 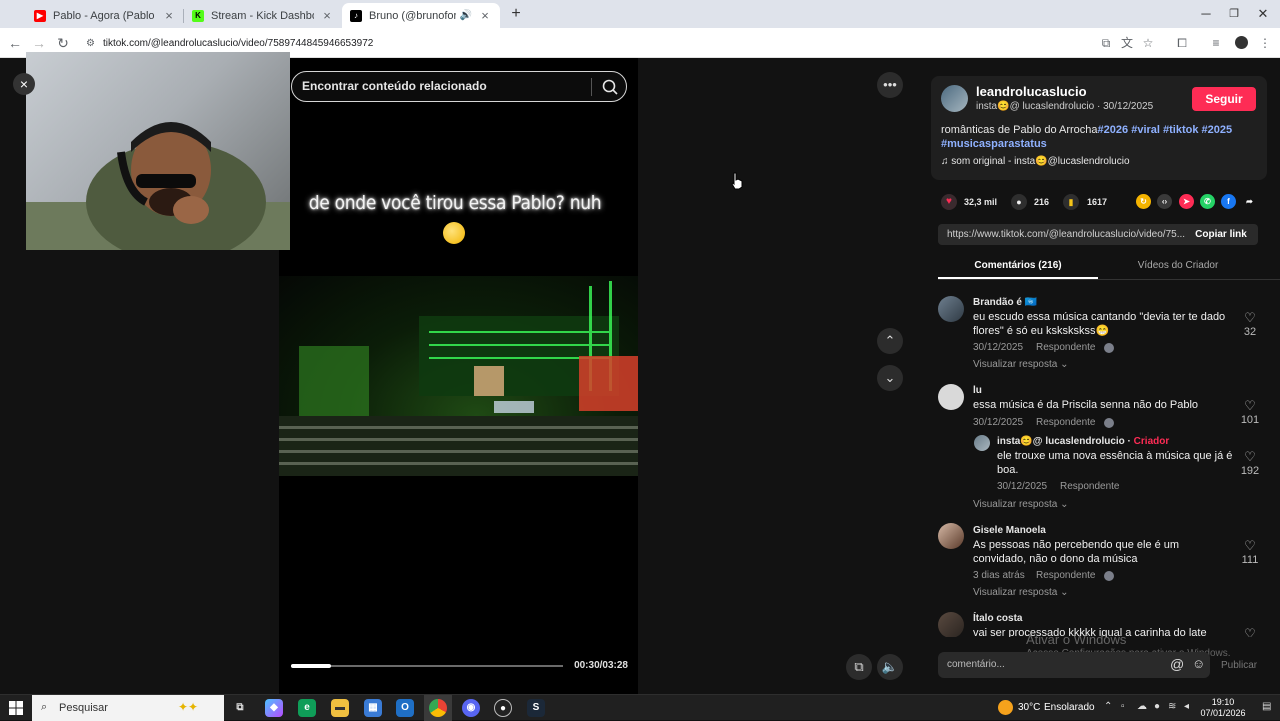 I want to click on volume-icon: 🔈, so click(x=890, y=667).